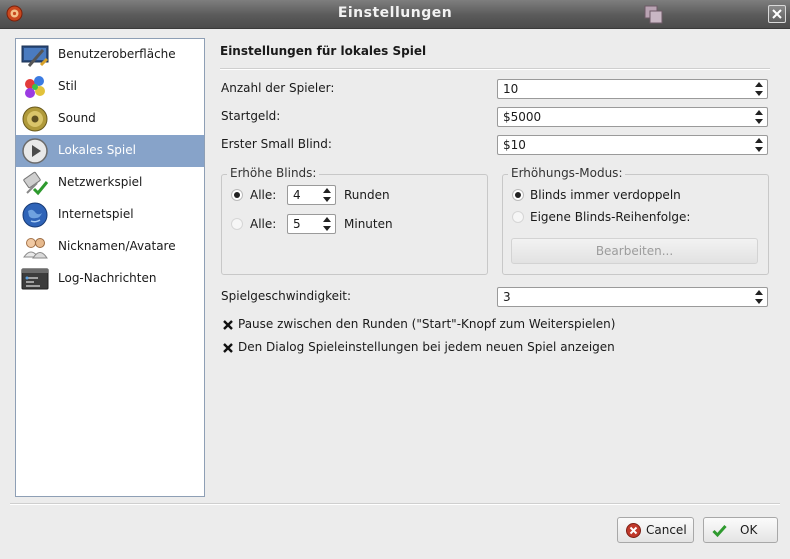  I want to click on startmoney-spinbox: $5000, so click(632, 117).